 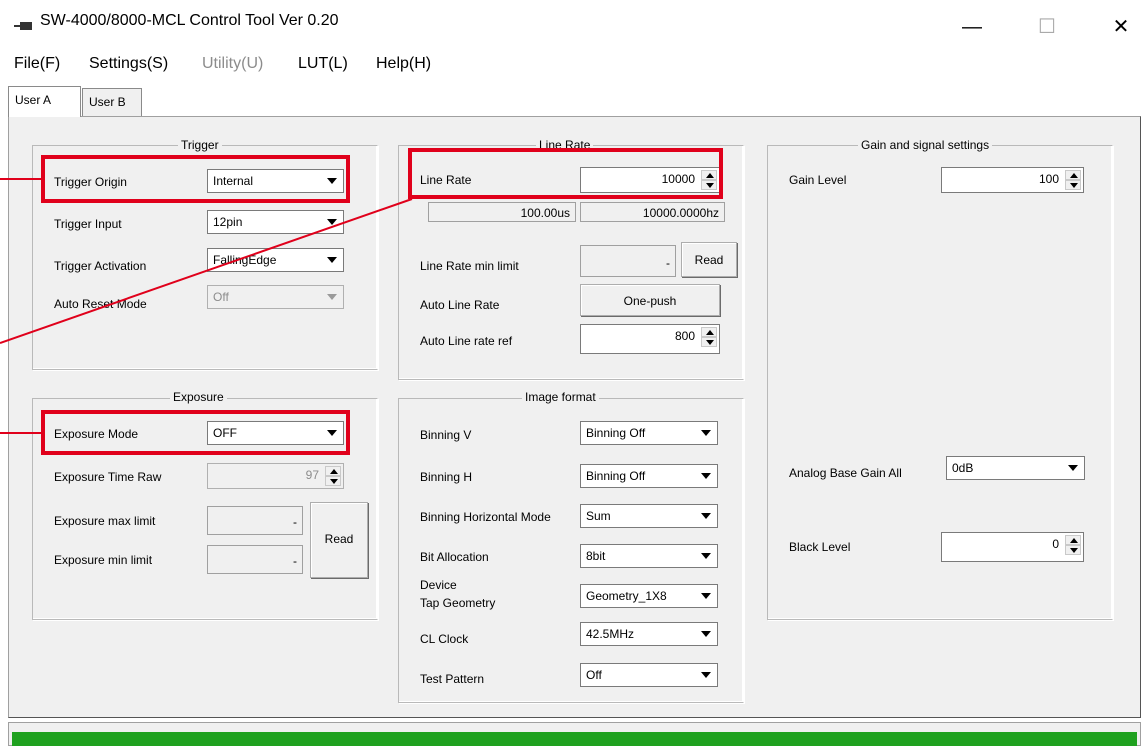 I want to click on close-button: ✕, so click(x=1121, y=27).